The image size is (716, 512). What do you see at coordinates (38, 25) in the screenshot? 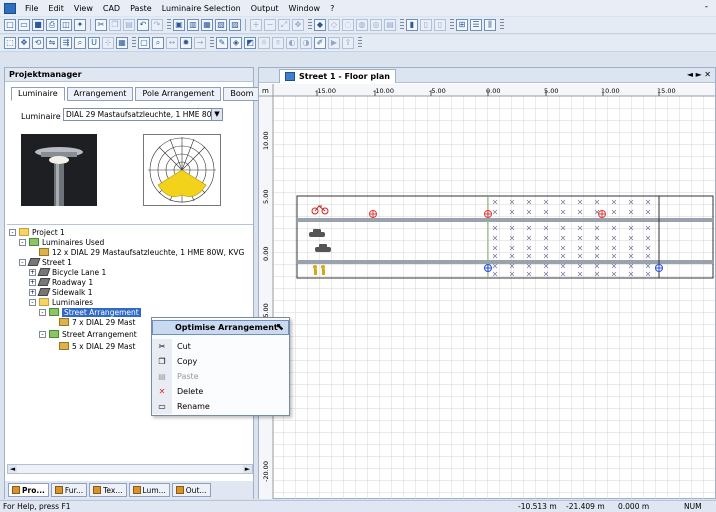
I see `save-icon: ■` at bounding box center [38, 25].